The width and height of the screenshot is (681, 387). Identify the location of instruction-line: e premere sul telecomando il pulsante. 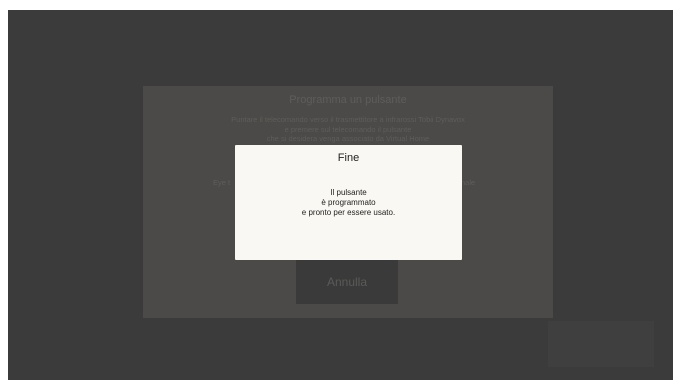
(348, 129).